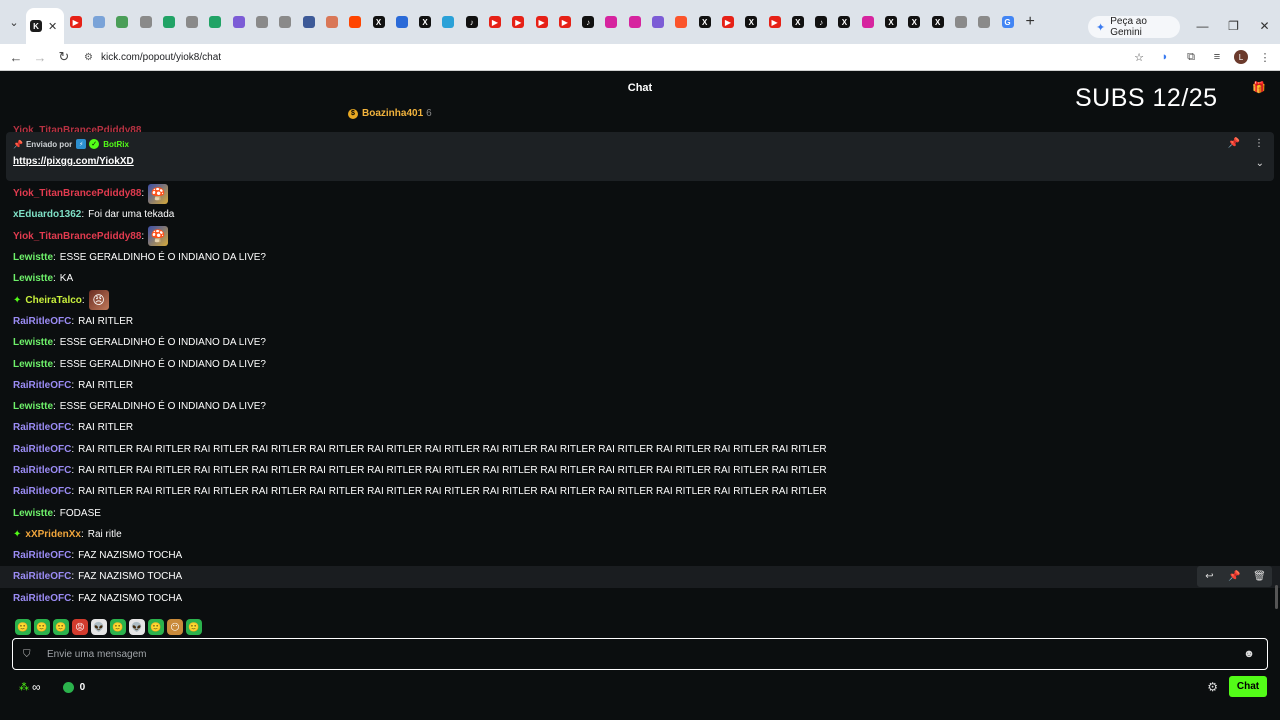  Describe the element at coordinates (45, 26) in the screenshot. I see `browser-tab: K ✕` at that location.